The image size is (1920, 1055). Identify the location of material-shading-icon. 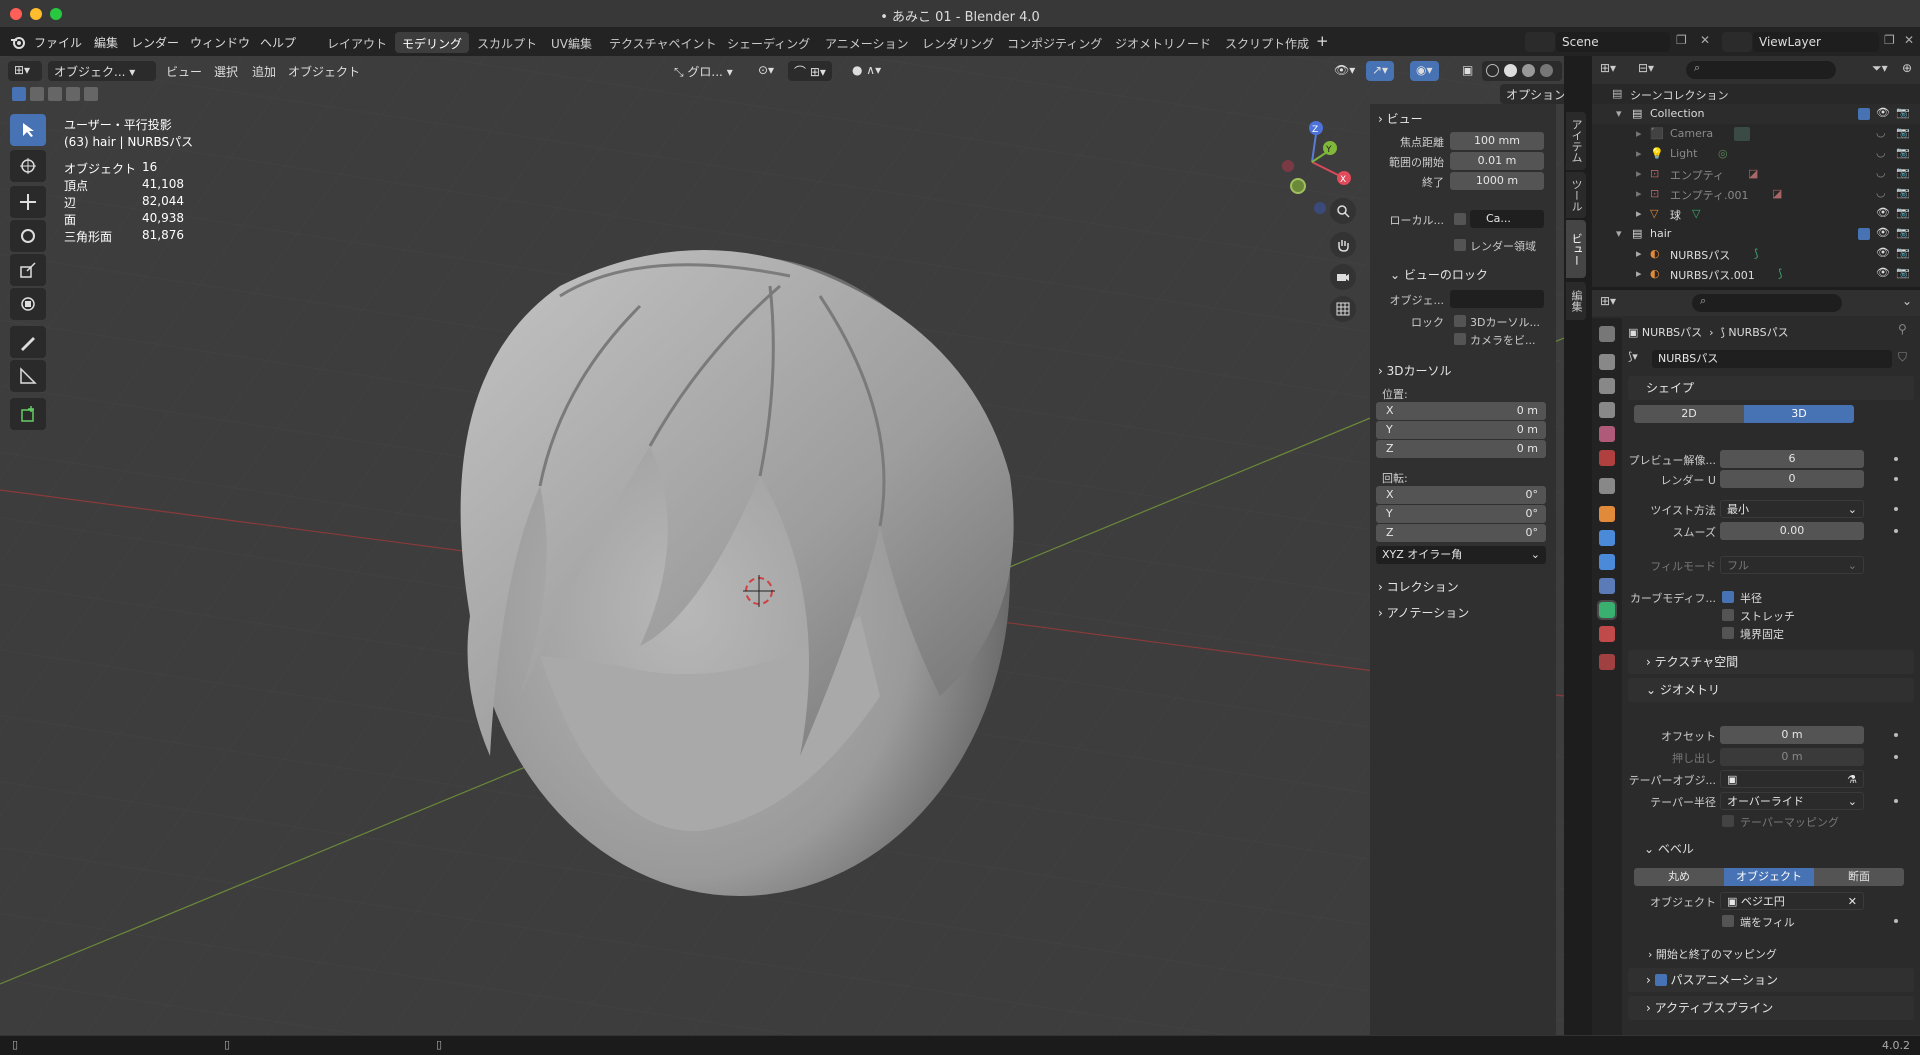
(1528, 70).